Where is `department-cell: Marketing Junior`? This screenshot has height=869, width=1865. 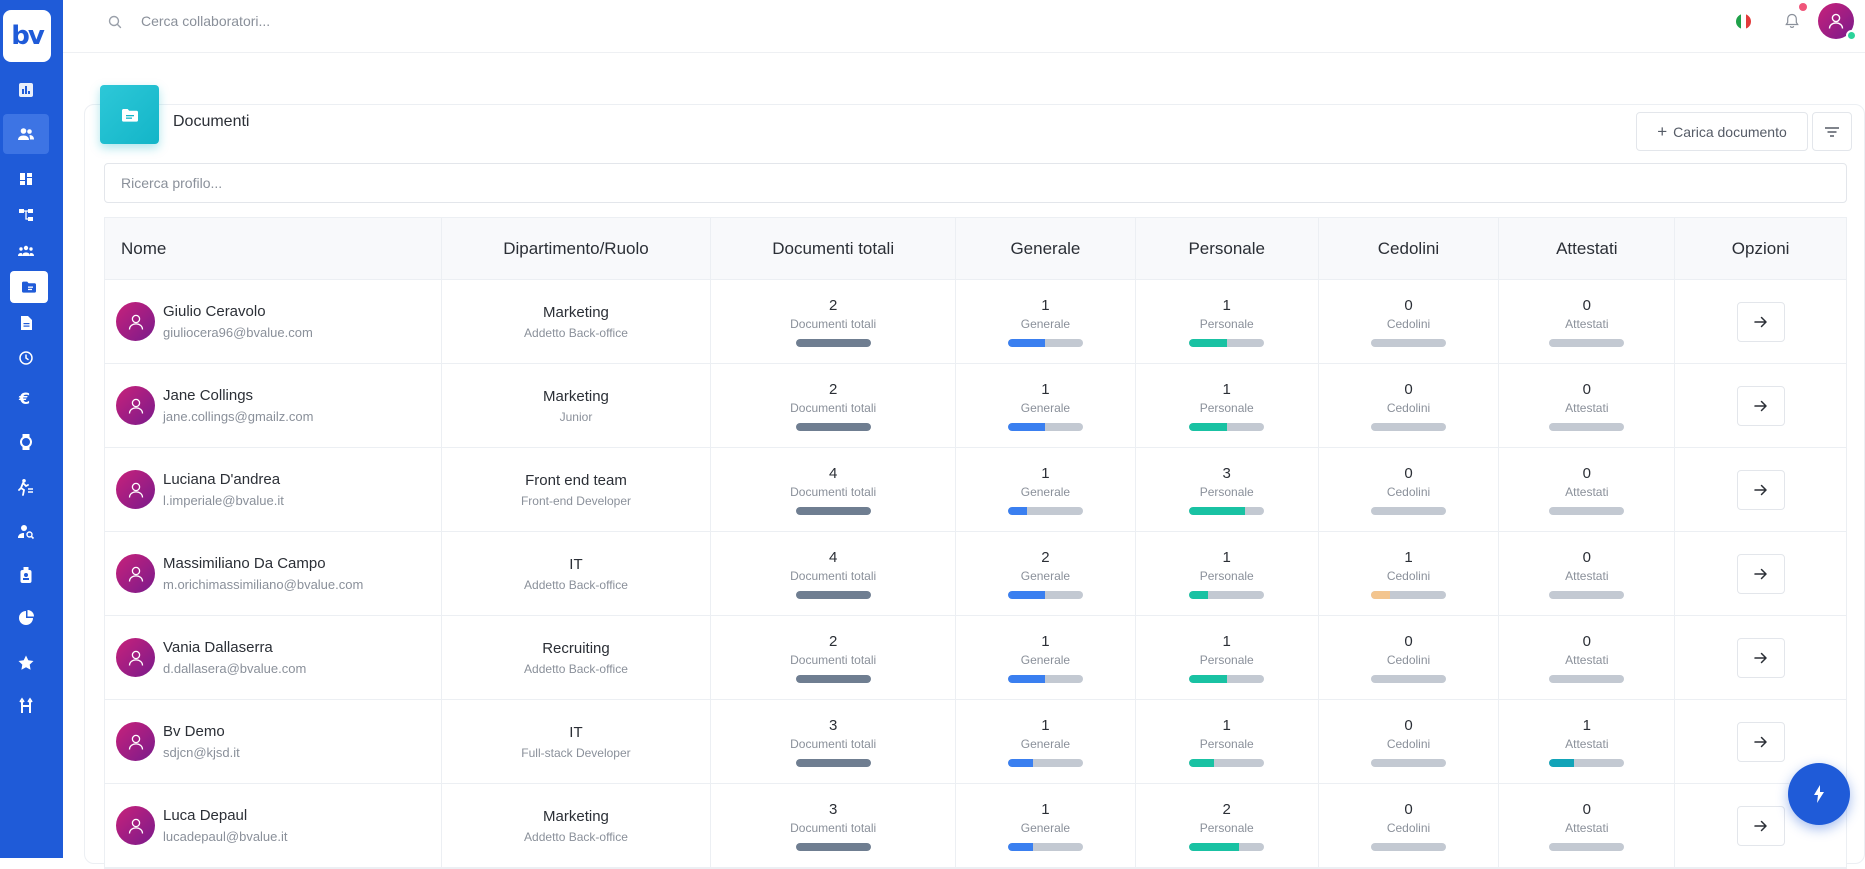
department-cell: Marketing Junior is located at coordinates (577, 405).